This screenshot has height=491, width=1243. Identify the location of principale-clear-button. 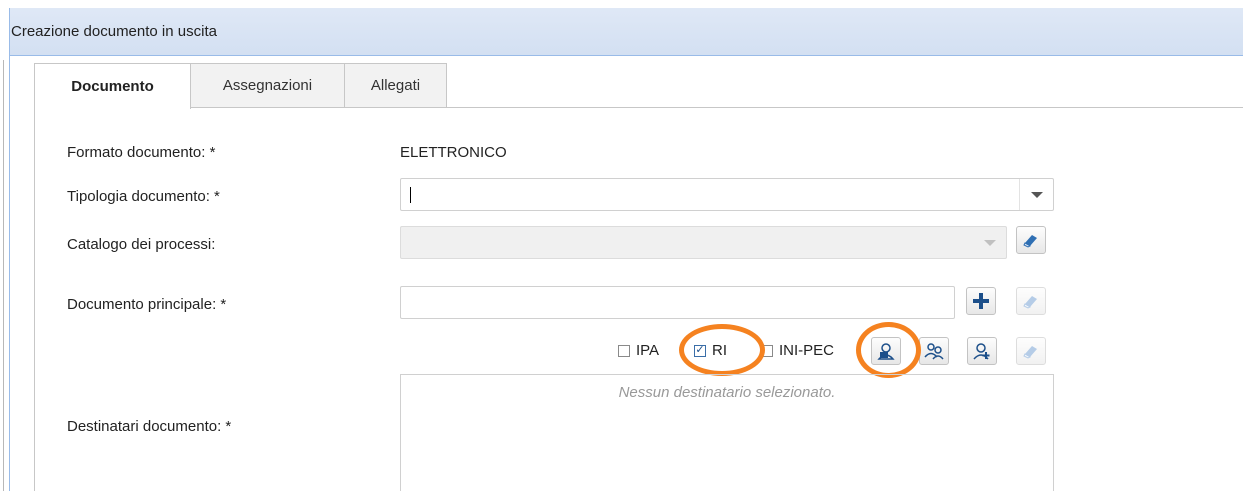
(1031, 301).